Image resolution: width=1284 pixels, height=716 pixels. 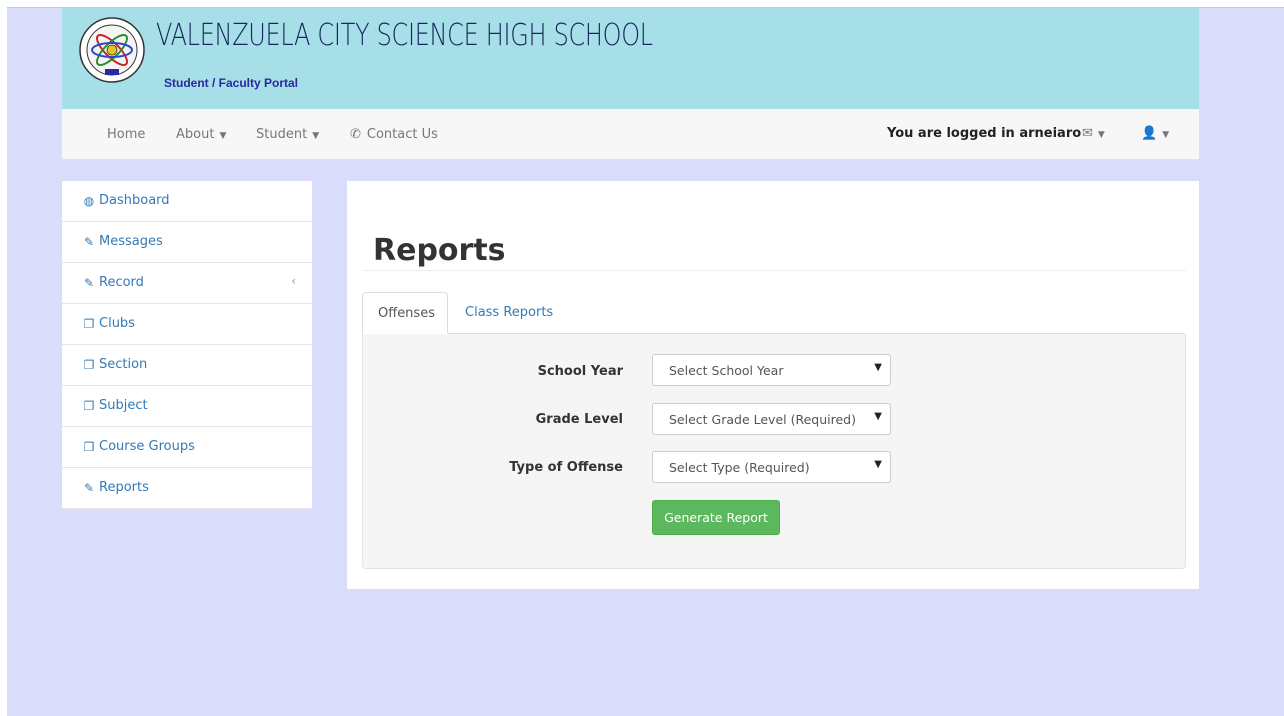 I want to click on user-dropdown: 👤 ▼, so click(x=1155, y=133).